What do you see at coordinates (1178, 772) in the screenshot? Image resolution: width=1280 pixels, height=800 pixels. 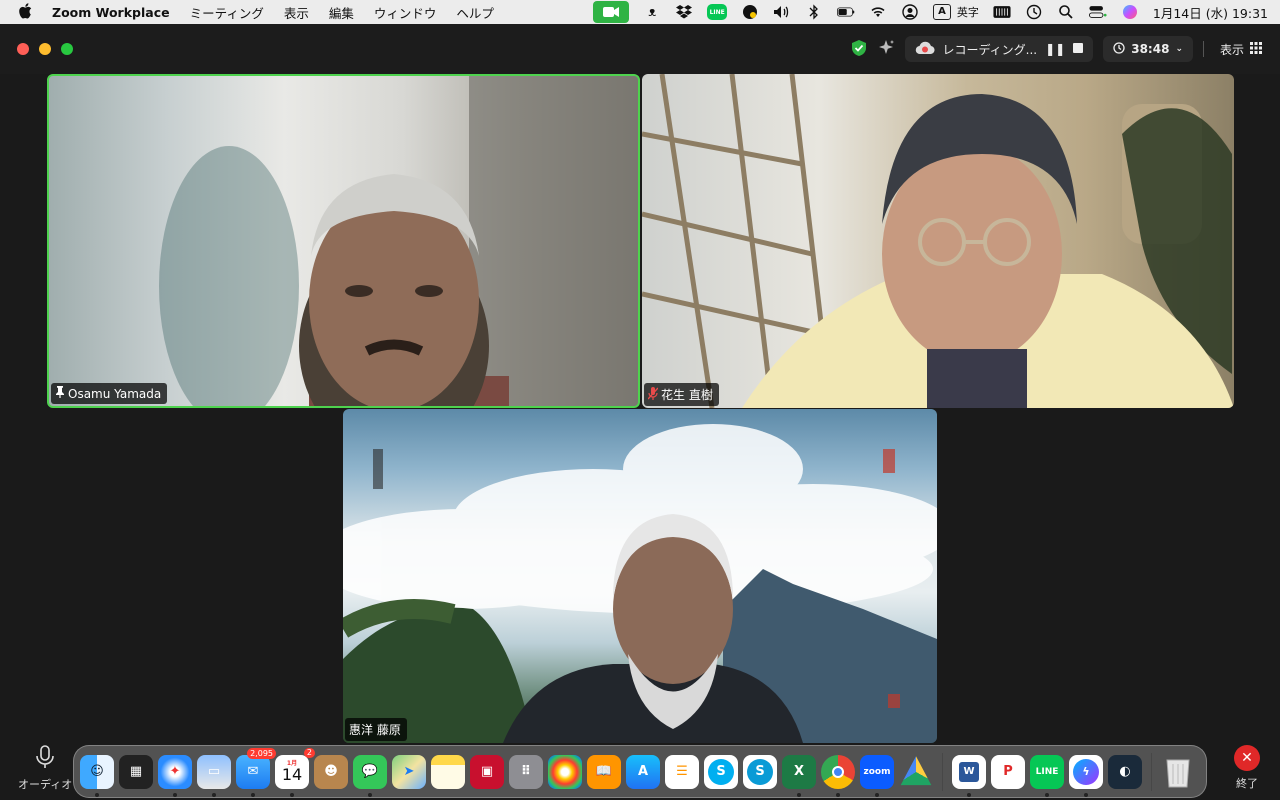 I see `trash-icon` at bounding box center [1178, 772].